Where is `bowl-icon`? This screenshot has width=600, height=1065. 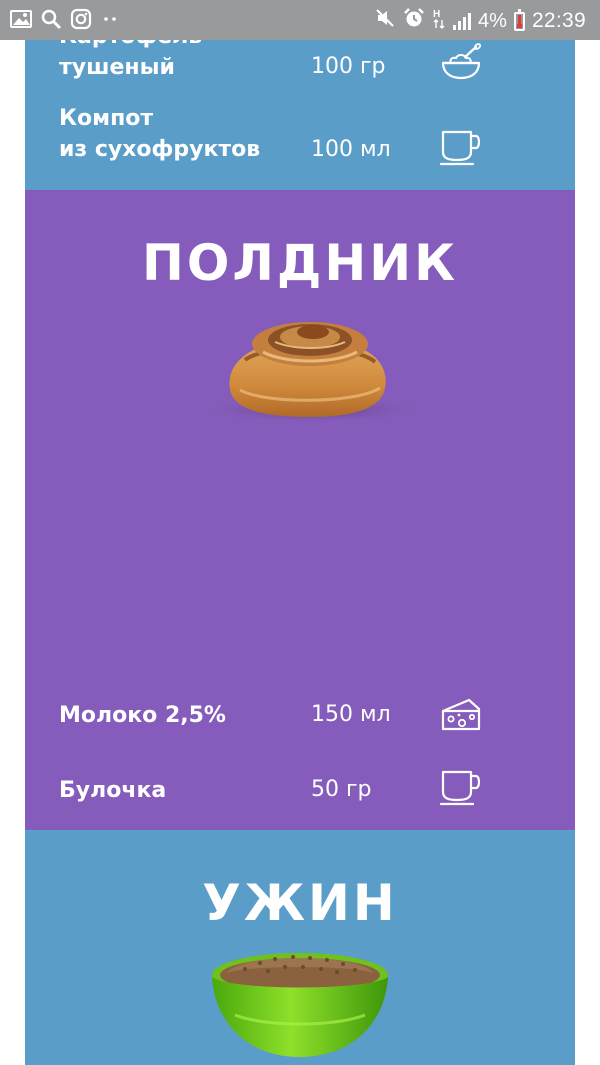 bowl-icon is located at coordinates (461, 61).